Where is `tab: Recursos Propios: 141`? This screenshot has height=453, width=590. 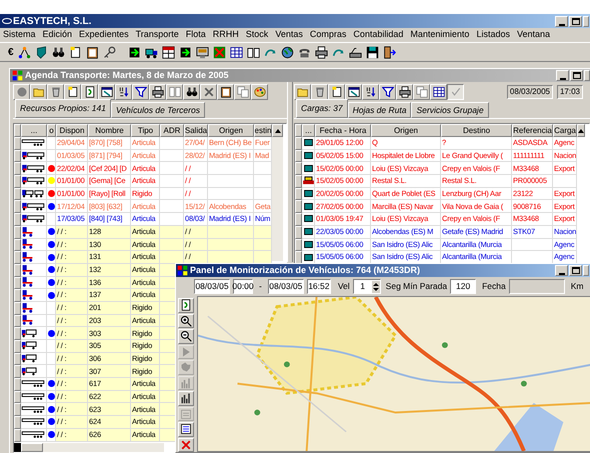
tab: Recursos Propios: 141 is located at coordinates (63, 108).